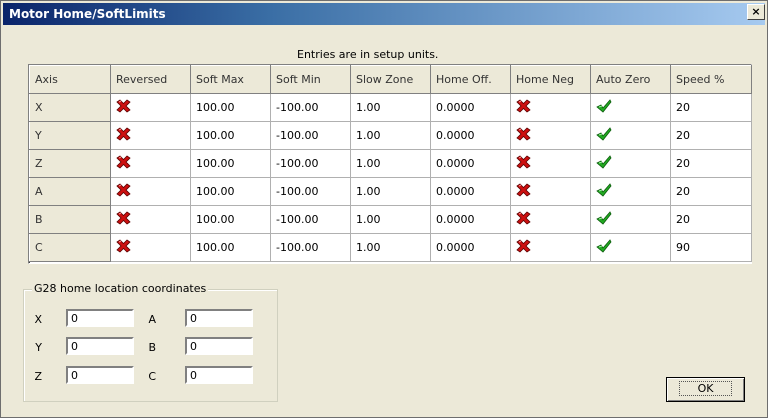 The height and width of the screenshot is (418, 768). I want to click on coord-y-input, so click(100, 346).